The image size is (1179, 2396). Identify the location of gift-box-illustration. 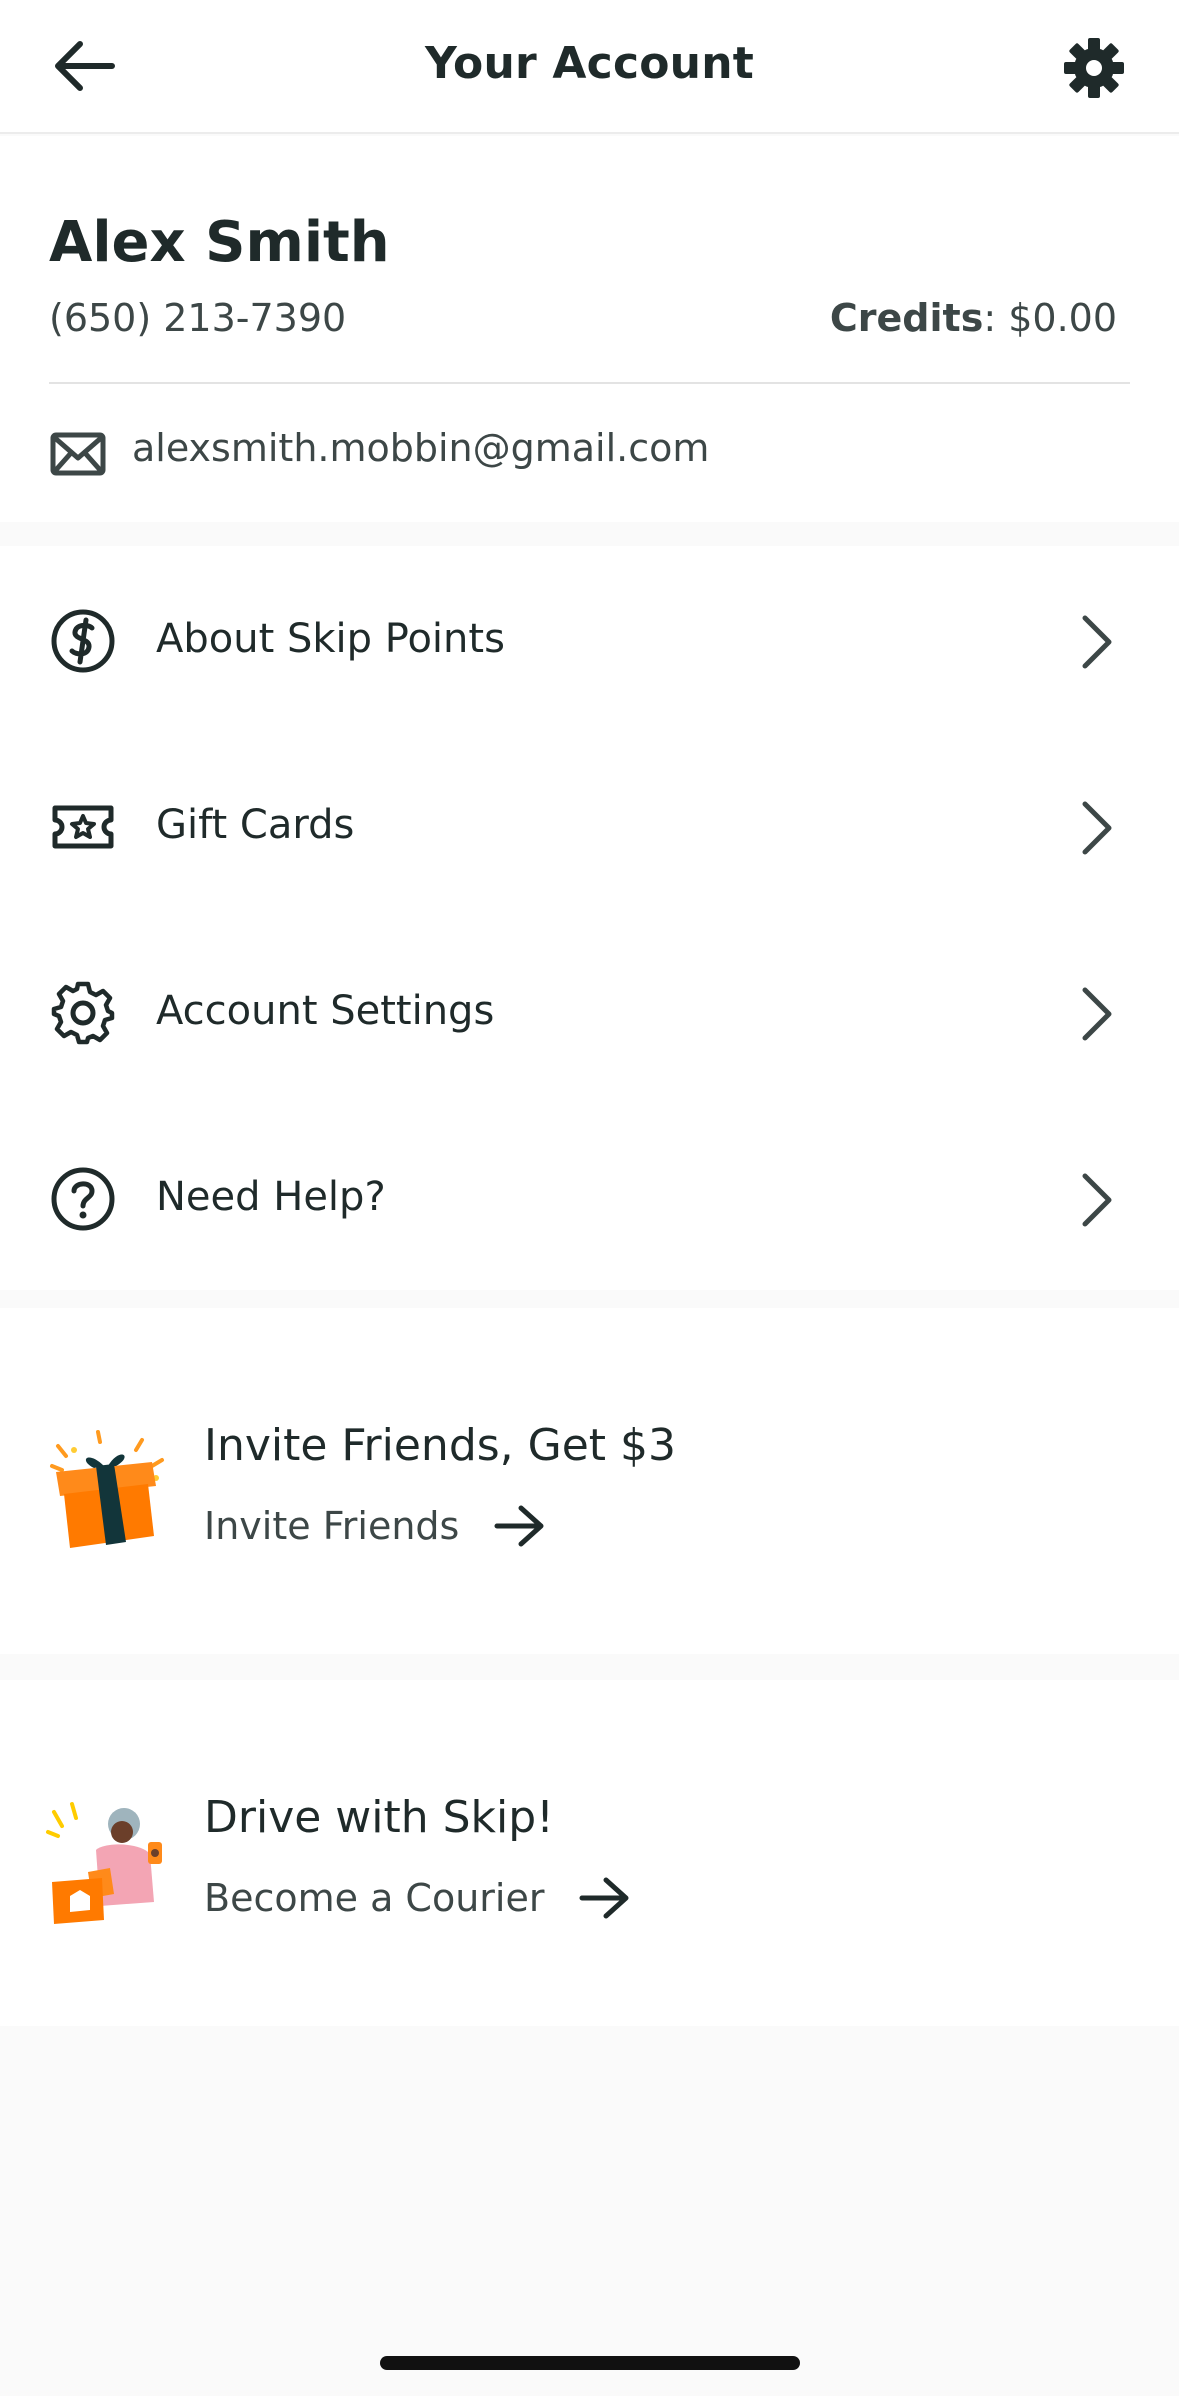
(107, 1489).